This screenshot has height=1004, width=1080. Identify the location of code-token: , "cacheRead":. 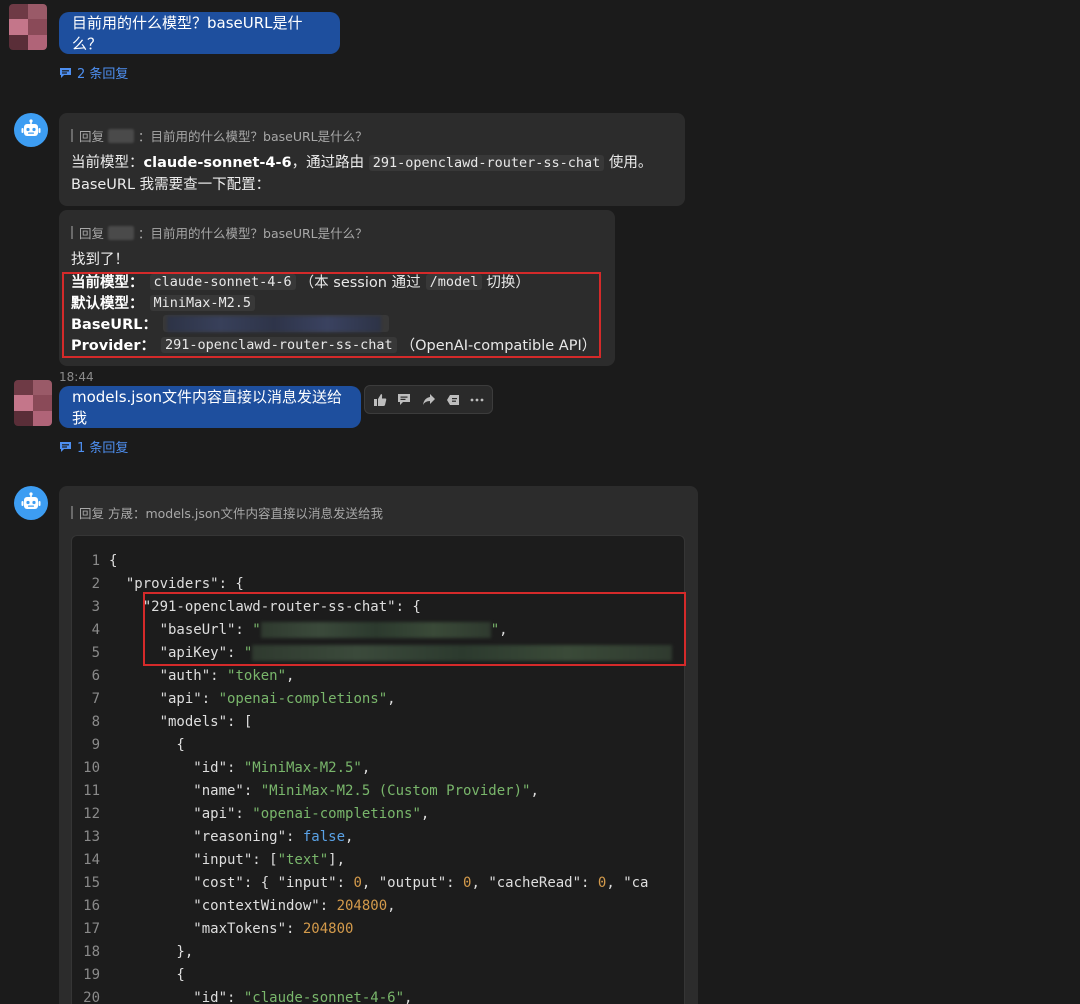
(534, 883).